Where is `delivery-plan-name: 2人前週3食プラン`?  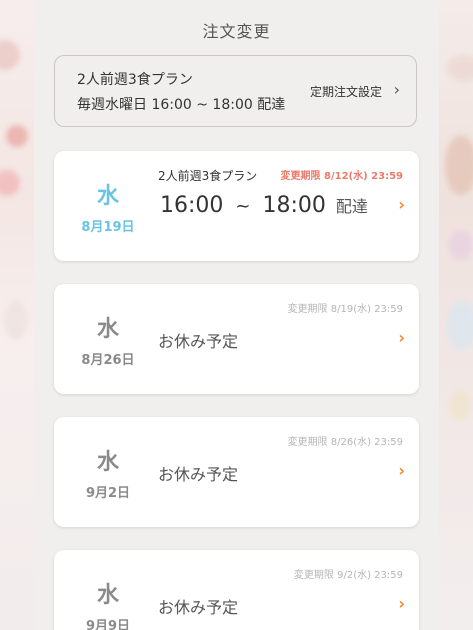
delivery-plan-name: 2人前週3食プラン is located at coordinates (208, 176).